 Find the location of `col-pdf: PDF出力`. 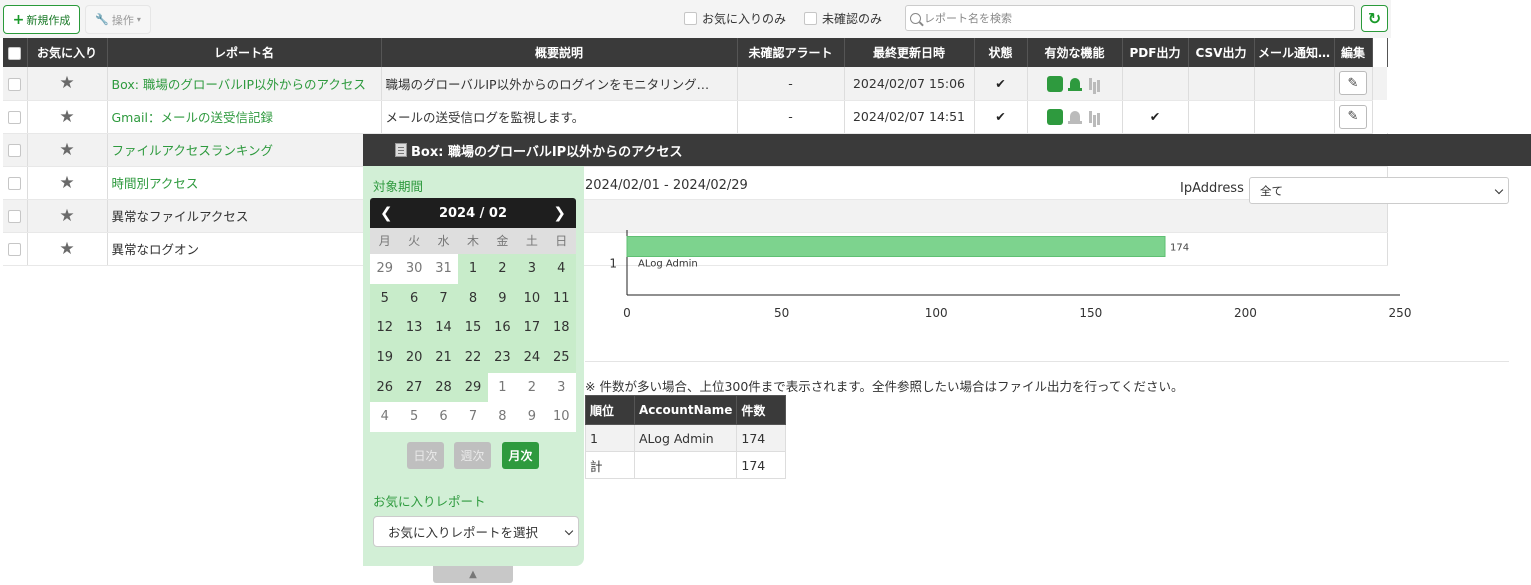

col-pdf: PDF出力 is located at coordinates (1155, 52).